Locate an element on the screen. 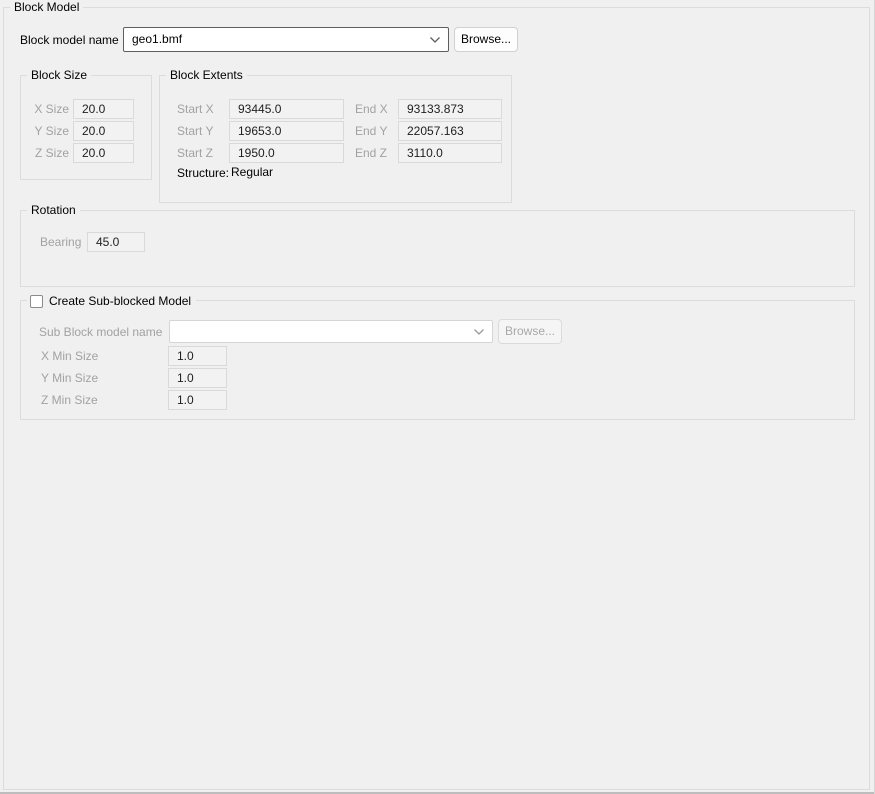  create-sub-blocked-checkbox is located at coordinates (36, 301).